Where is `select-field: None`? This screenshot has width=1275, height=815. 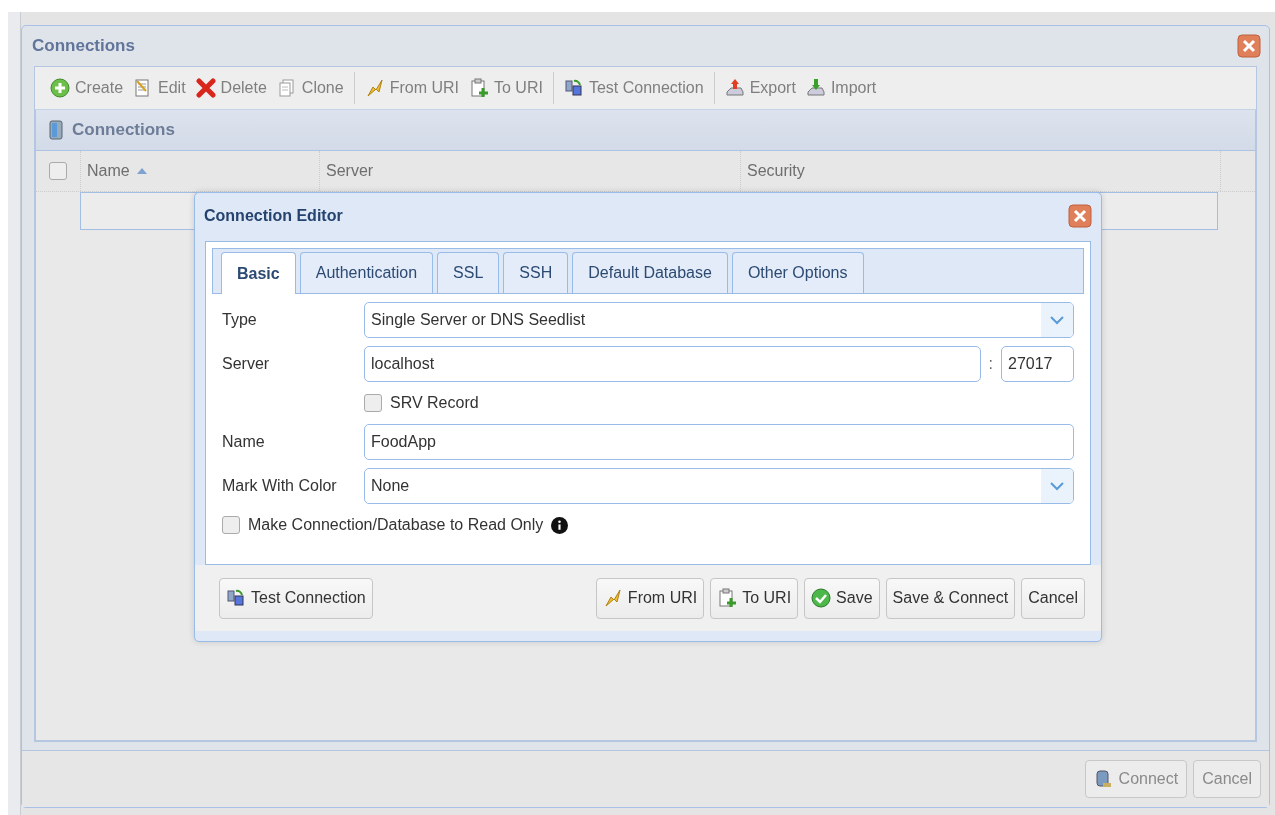 select-field: None is located at coordinates (719, 486).